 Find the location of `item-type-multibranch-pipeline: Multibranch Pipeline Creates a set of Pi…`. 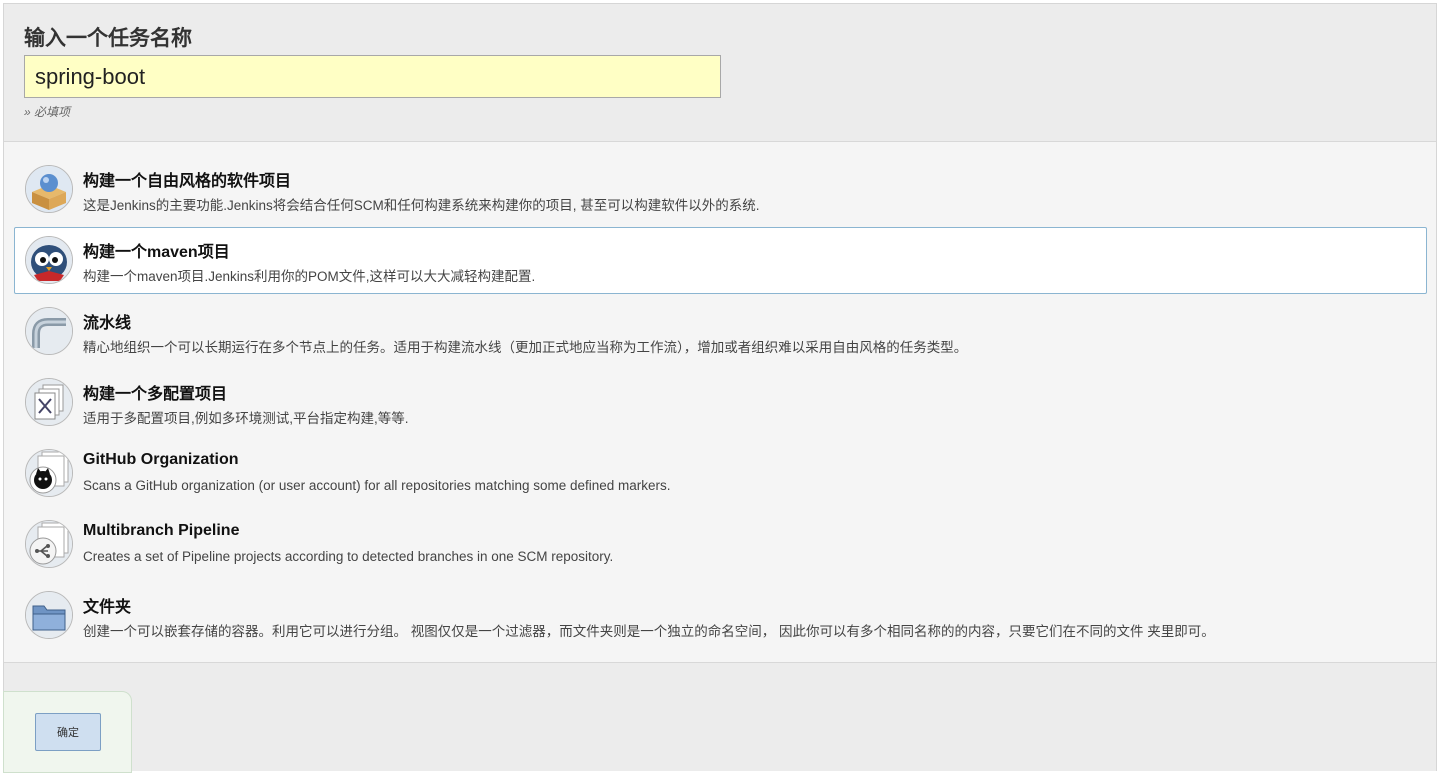

item-type-multibranch-pipeline: Multibranch Pipeline Creates a set of Pi… is located at coordinates (720, 544).